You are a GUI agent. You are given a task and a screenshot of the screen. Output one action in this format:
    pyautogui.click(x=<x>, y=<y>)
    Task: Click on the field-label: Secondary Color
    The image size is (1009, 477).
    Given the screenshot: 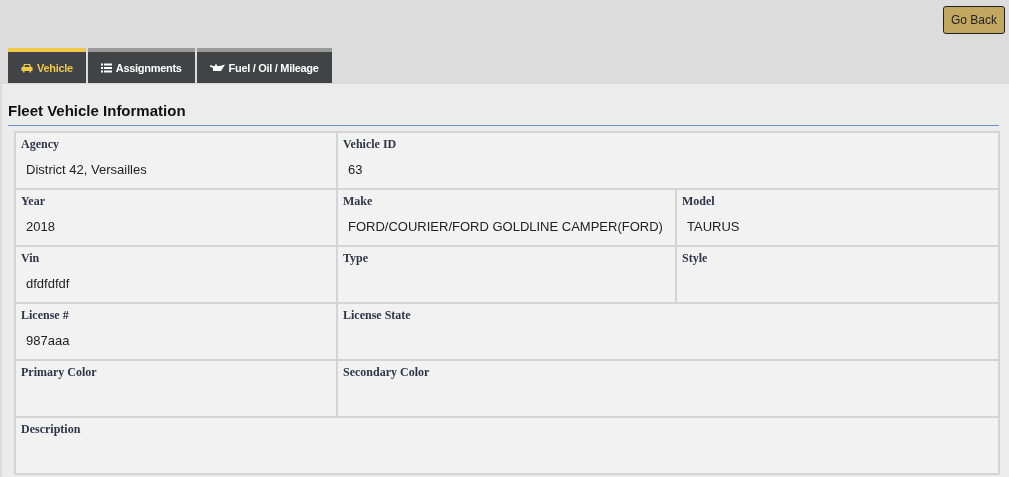 What is the action you would take?
    pyautogui.click(x=387, y=372)
    